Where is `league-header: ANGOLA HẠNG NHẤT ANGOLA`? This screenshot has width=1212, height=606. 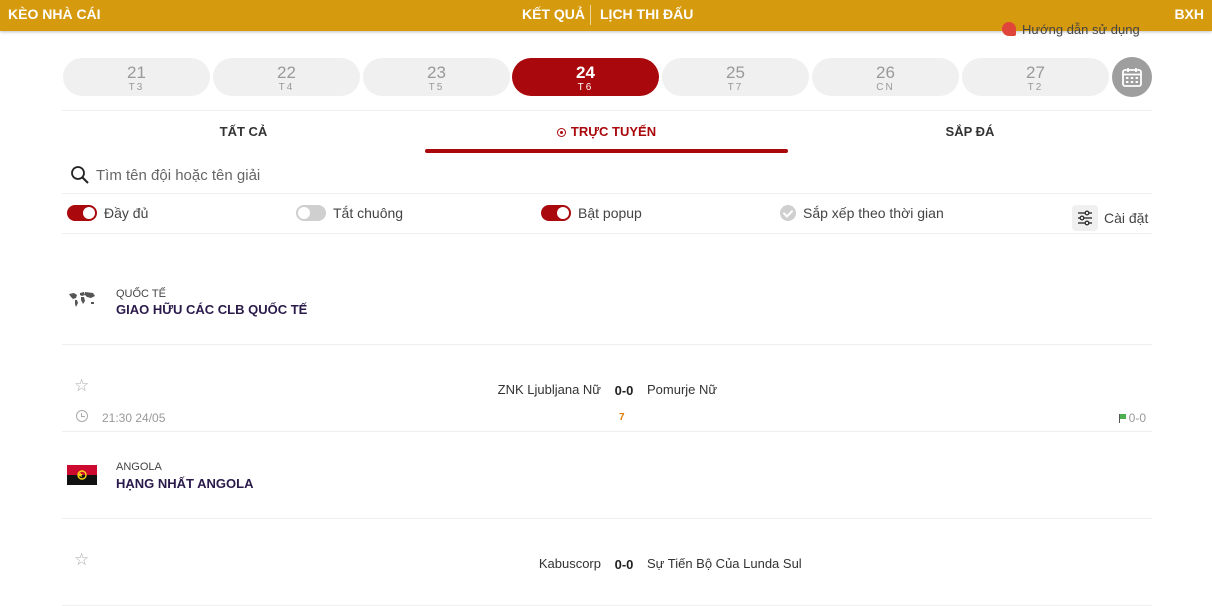 league-header: ANGOLA HẠNG NHẤT ANGOLA is located at coordinates (607, 483).